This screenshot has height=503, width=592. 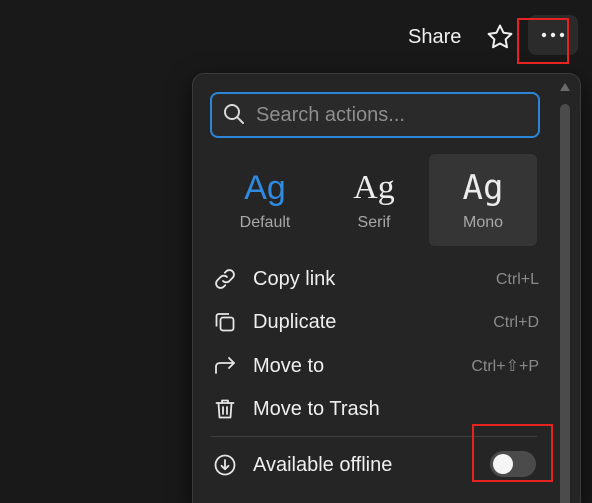 What do you see at coordinates (265, 188) in the screenshot?
I see `font-preview-default: Ag` at bounding box center [265, 188].